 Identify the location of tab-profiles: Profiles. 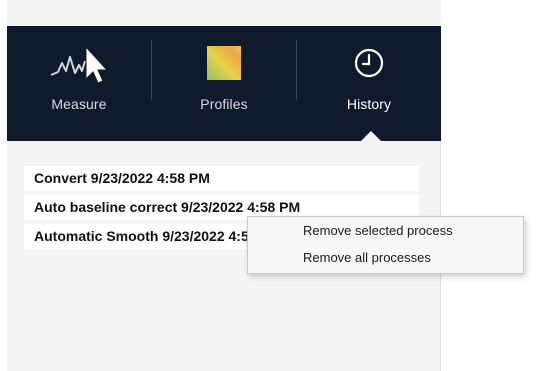
(224, 83).